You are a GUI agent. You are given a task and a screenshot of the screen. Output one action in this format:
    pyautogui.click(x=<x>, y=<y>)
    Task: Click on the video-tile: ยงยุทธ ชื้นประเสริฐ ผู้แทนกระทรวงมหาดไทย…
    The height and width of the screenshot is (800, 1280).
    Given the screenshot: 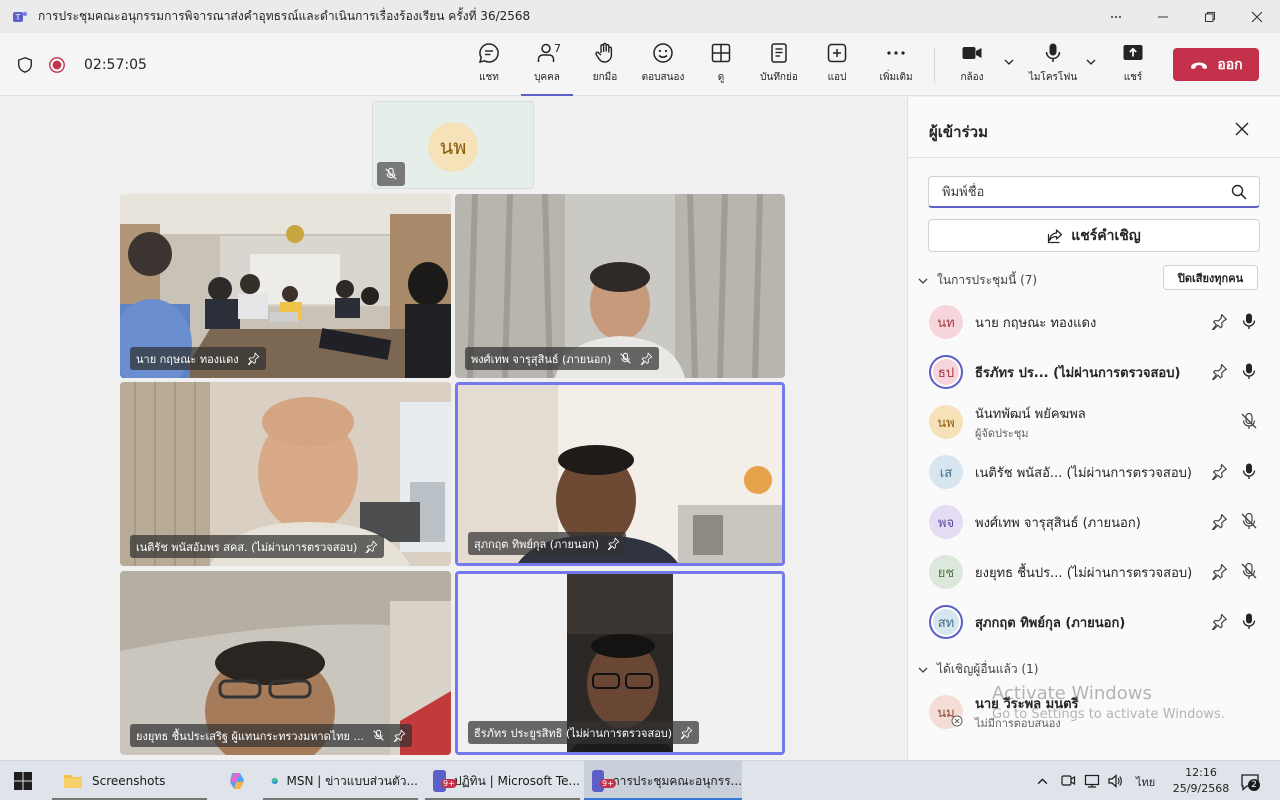 What is the action you would take?
    pyautogui.click(x=285, y=663)
    